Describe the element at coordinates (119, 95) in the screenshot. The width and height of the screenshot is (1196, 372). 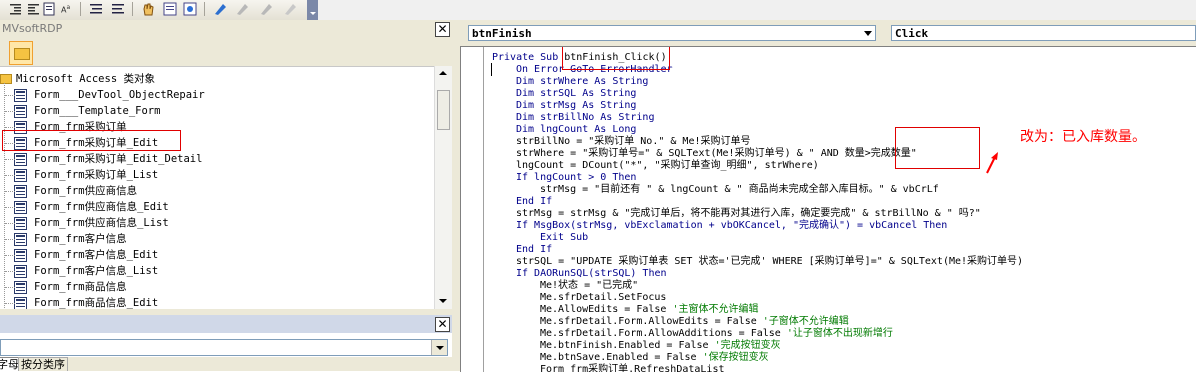
I see `tree-item-label: Form___DevTool_ObjectRepair` at that location.